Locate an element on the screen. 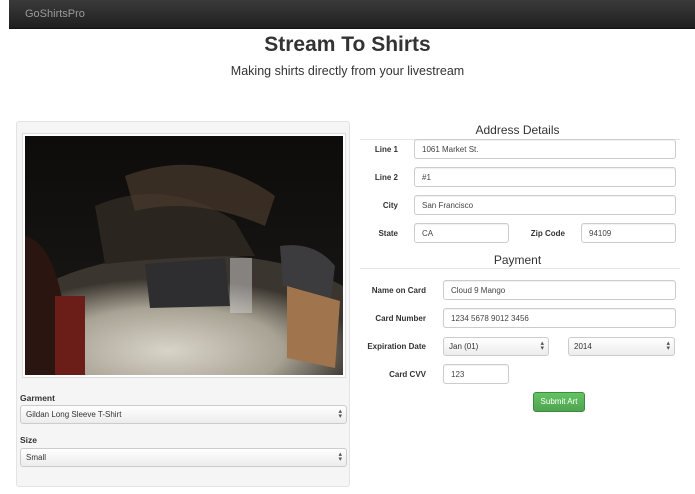 Image resolution: width=695 pixels, height=494 pixels. size-select: Small ▴ ▾ is located at coordinates (183, 457).